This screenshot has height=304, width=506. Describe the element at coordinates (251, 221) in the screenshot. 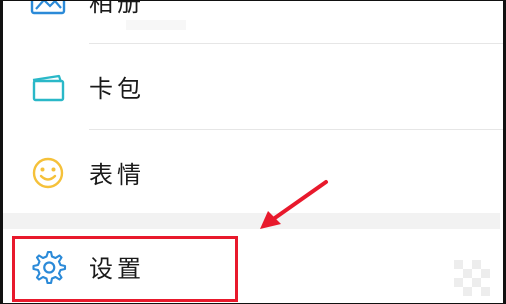

I see `section-gap` at that location.